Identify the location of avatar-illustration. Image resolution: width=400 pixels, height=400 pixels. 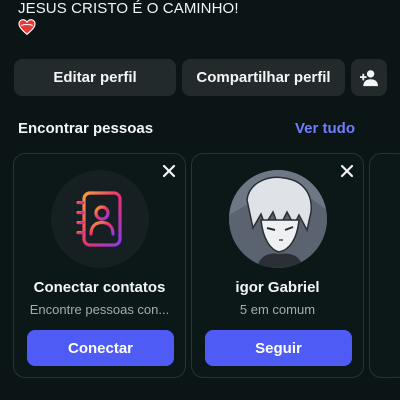
(278, 219).